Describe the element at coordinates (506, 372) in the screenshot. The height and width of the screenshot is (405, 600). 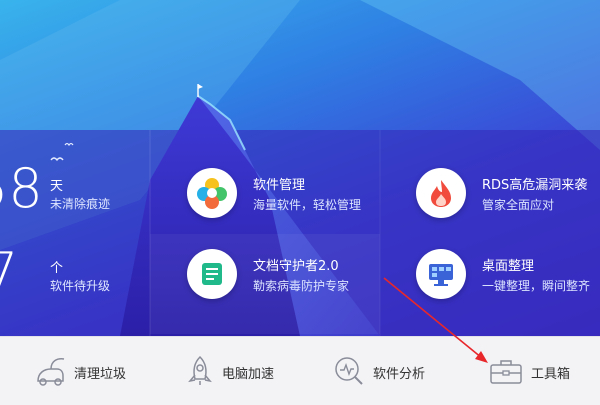
I see `toolbox-icon` at that location.